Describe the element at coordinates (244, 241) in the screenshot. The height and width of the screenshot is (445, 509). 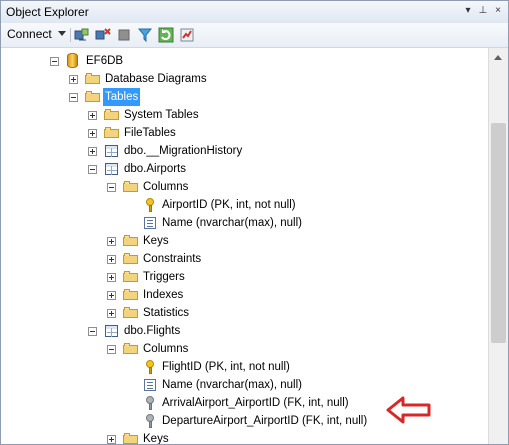
I see `tree-node-airports-keys: Keys` at that location.